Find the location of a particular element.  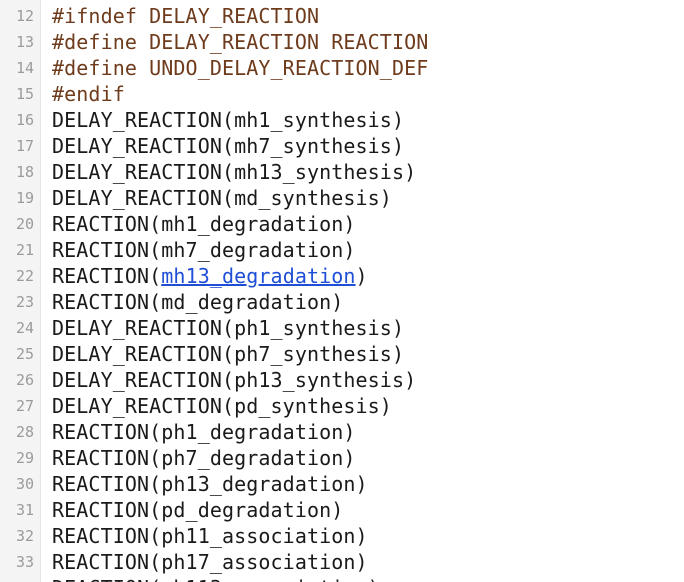

code-text: REACTION(mh7_degradation) is located at coordinates (204, 250).